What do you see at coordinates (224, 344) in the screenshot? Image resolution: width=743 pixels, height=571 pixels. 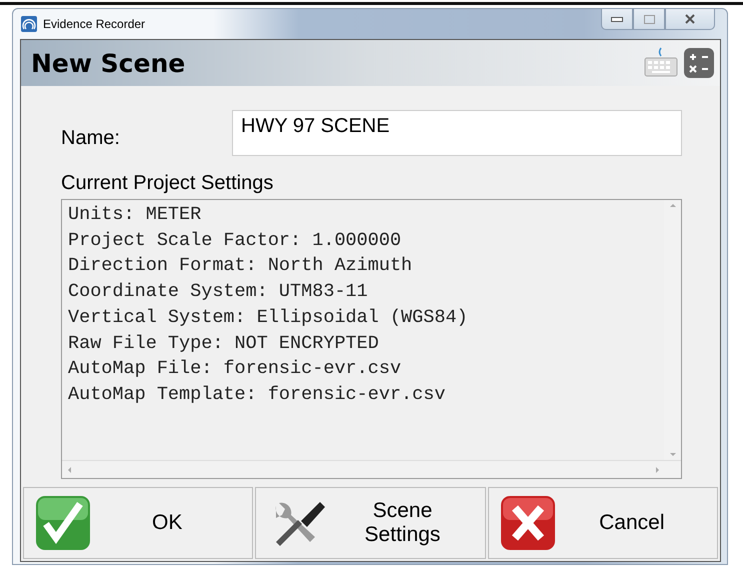 I see `settings-line: Raw File Type: NOT ENCRYPTED` at bounding box center [224, 344].